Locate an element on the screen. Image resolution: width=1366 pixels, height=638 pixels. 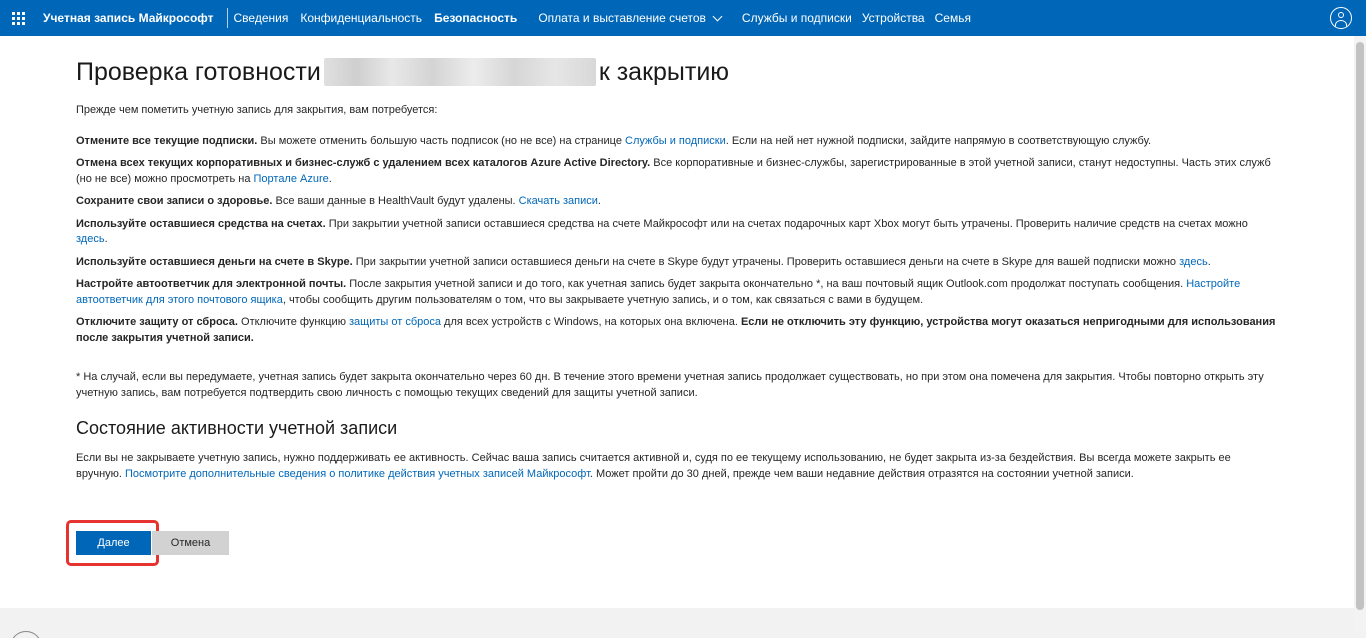
chevron-down-icon is located at coordinates (717, 16).